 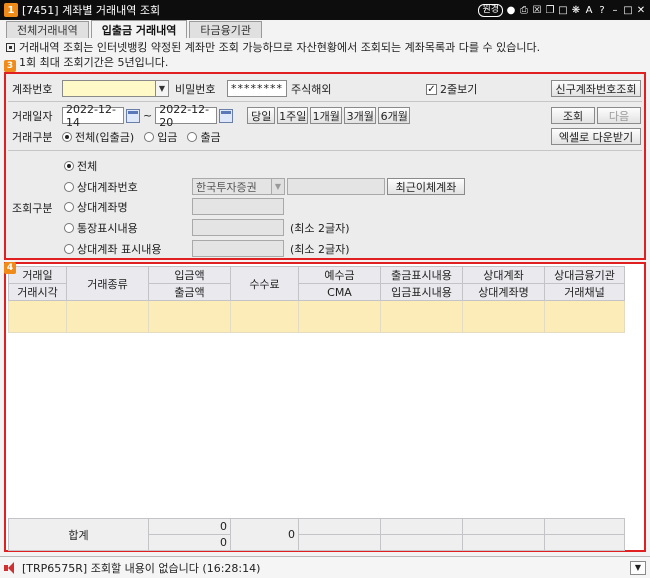 I want to click on column-header: 상대금융기관, so click(x=584, y=275).